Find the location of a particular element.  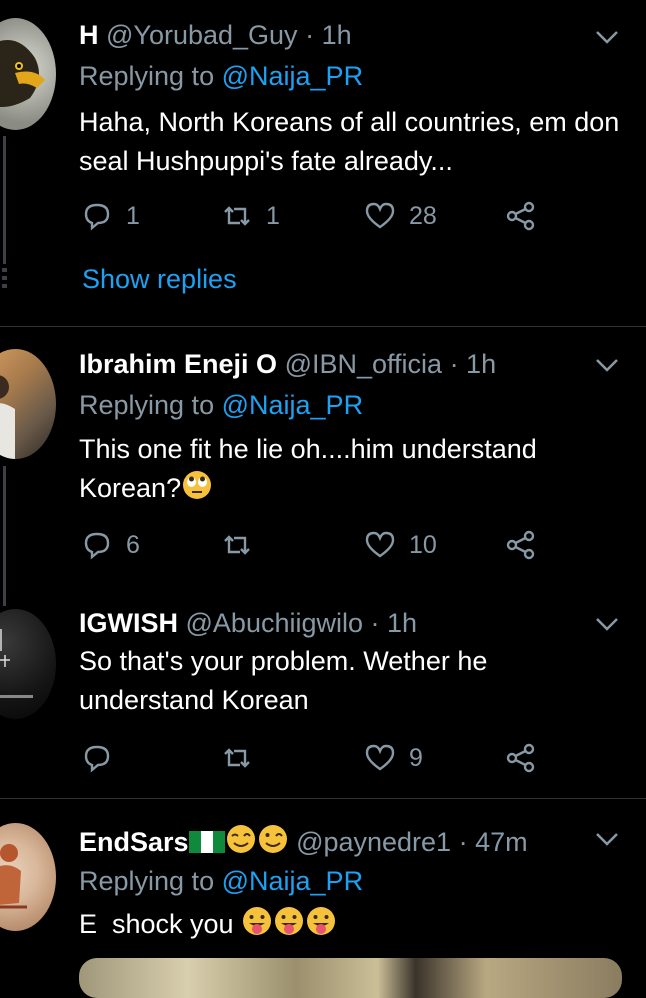

display-name: H is located at coordinates (89, 35).